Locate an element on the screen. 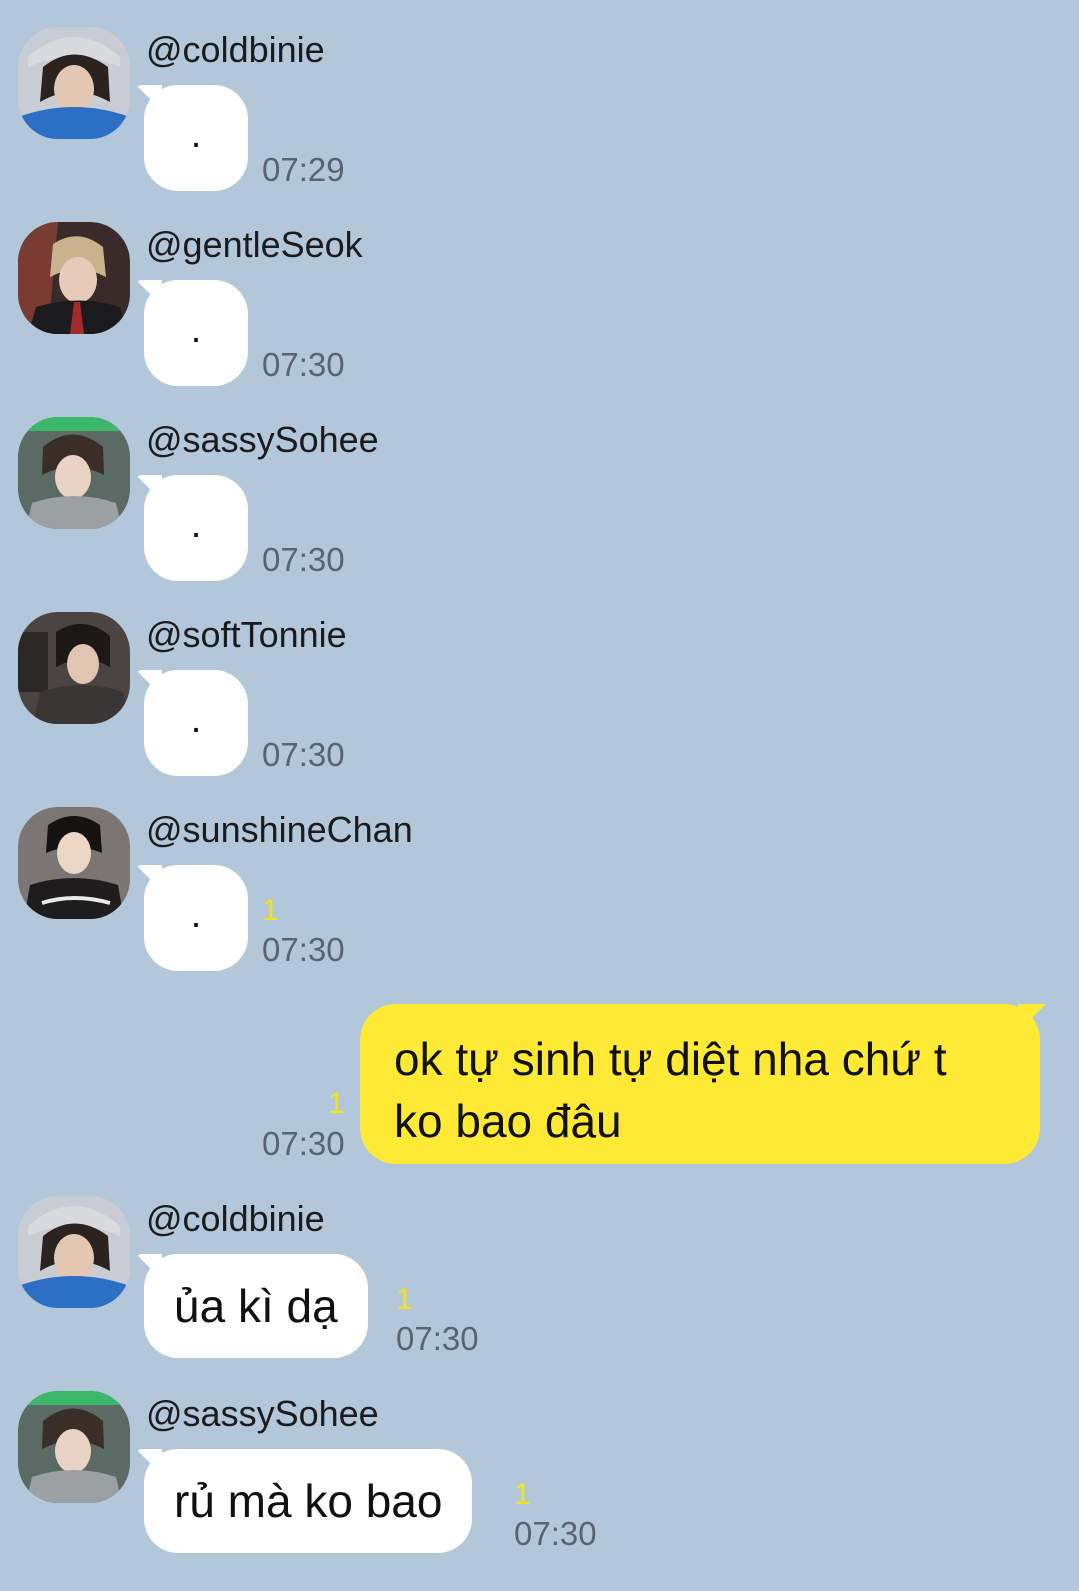  message-bubble: ủa kì dạ is located at coordinates (256, 1306).